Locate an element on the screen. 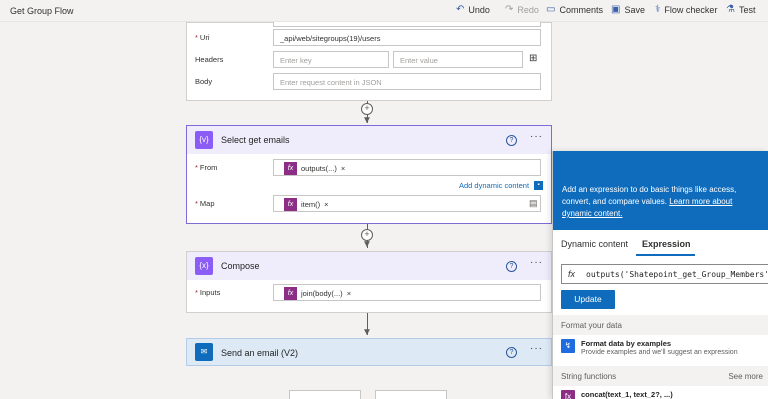 Image resolution: width=768 pixels, height=399 pixels. inputs-row: * Inputs fx join(body(...) × is located at coordinates (369, 293).